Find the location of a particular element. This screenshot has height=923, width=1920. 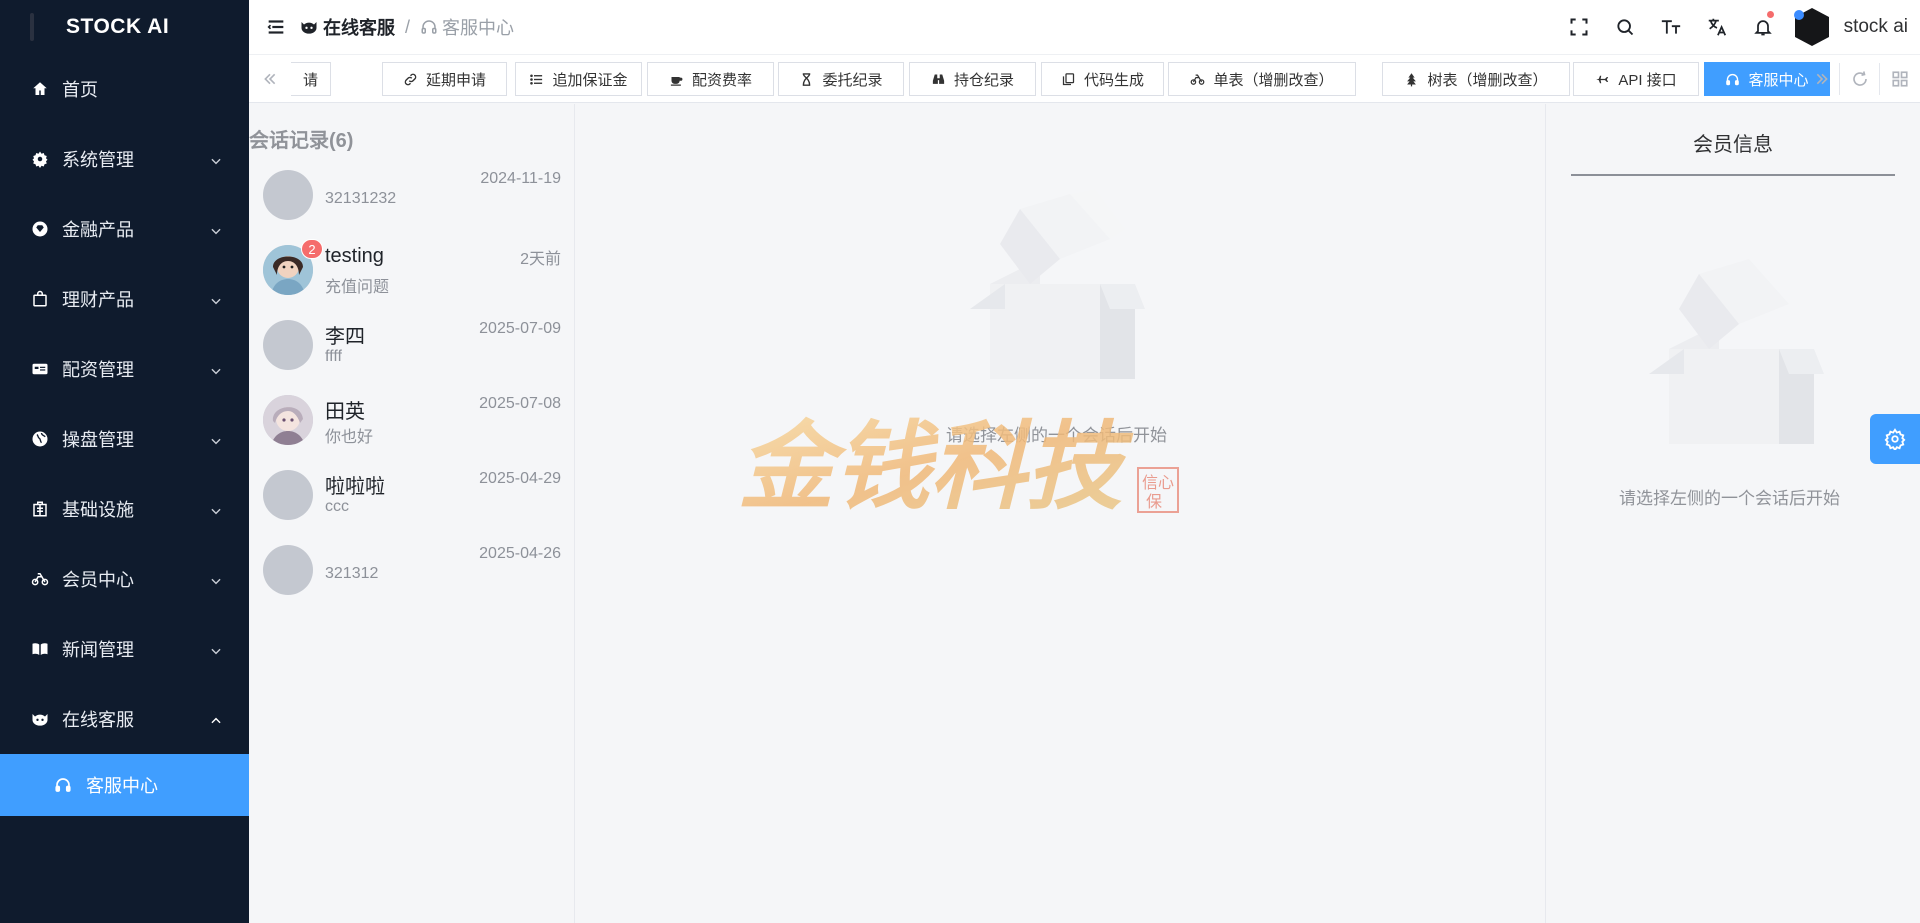

grid-menu-icon is located at coordinates (1899, 79).